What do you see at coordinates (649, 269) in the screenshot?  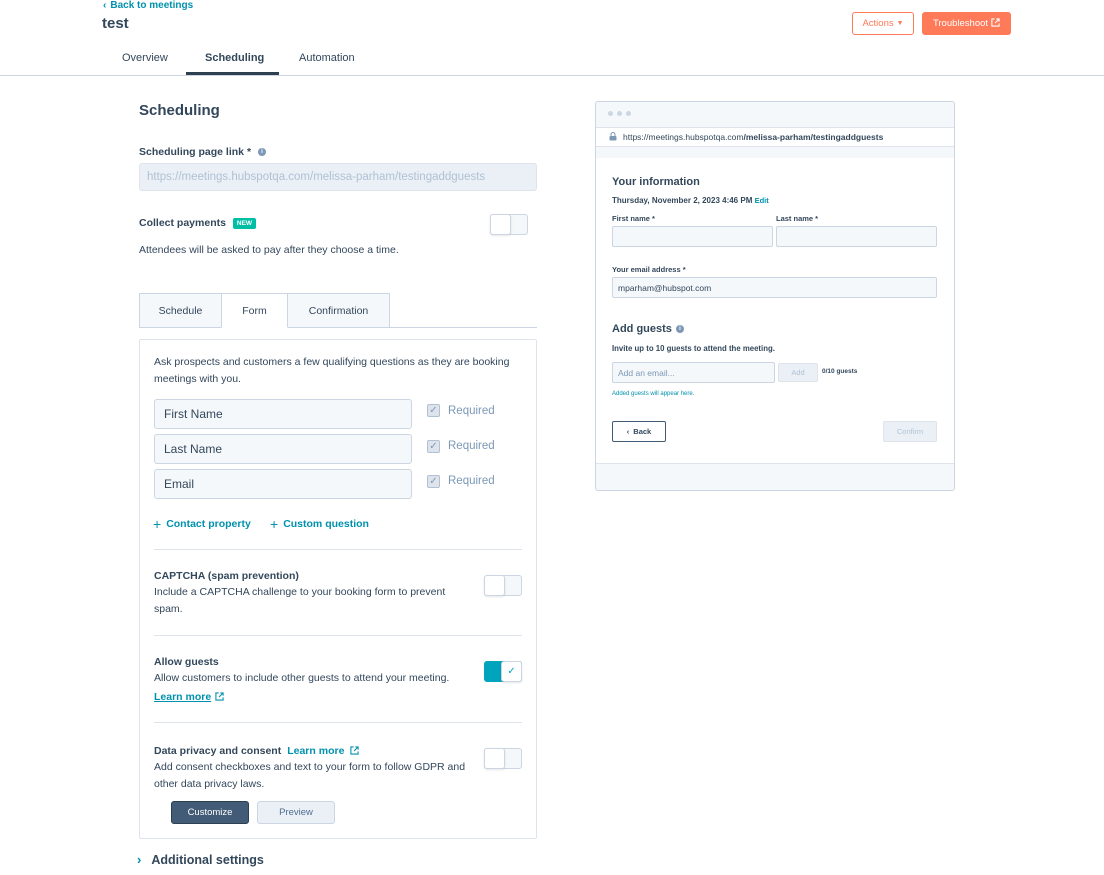 I see `email-label: Your email address *` at bounding box center [649, 269].